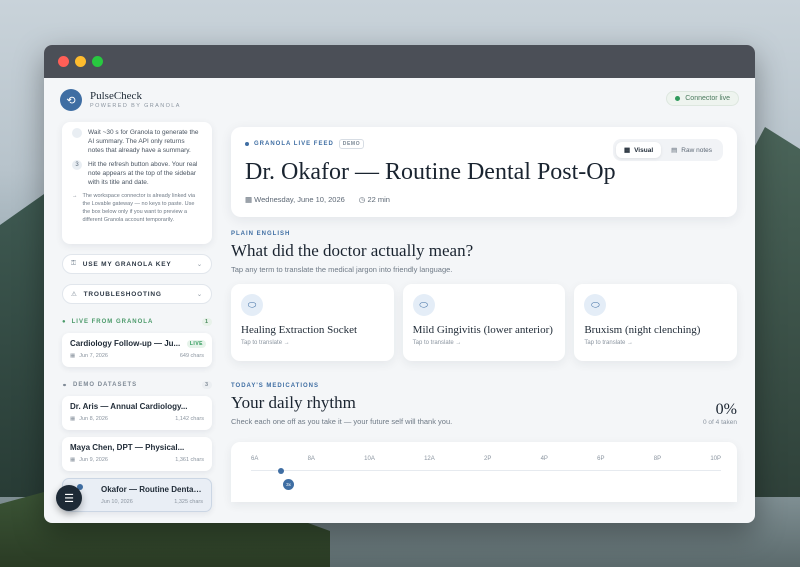  I want to click on window-titlebar, so click(399, 61).